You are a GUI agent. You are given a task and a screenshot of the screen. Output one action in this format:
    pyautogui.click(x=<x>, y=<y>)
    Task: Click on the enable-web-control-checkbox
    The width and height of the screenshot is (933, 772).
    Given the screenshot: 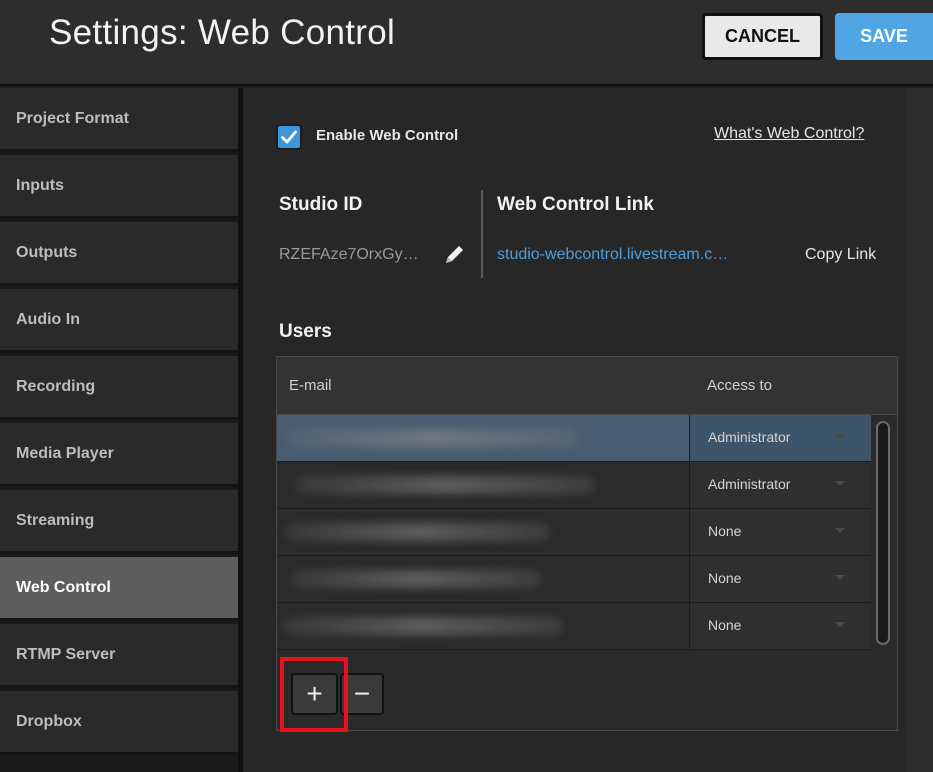 What is the action you would take?
    pyautogui.click(x=289, y=137)
    